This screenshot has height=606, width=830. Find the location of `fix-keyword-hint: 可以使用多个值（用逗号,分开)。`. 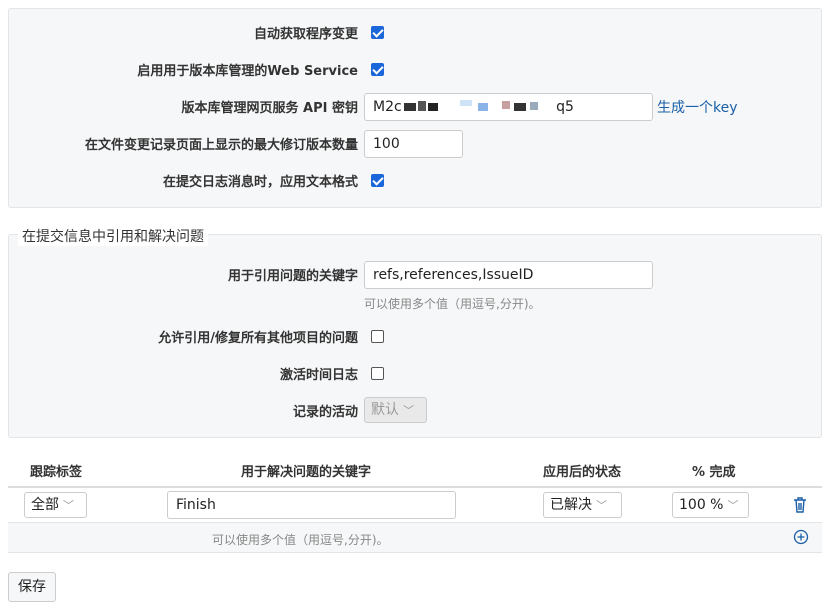

fix-keyword-hint: 可以使用多个值（用逗号,分开)。 is located at coordinates (300, 540).